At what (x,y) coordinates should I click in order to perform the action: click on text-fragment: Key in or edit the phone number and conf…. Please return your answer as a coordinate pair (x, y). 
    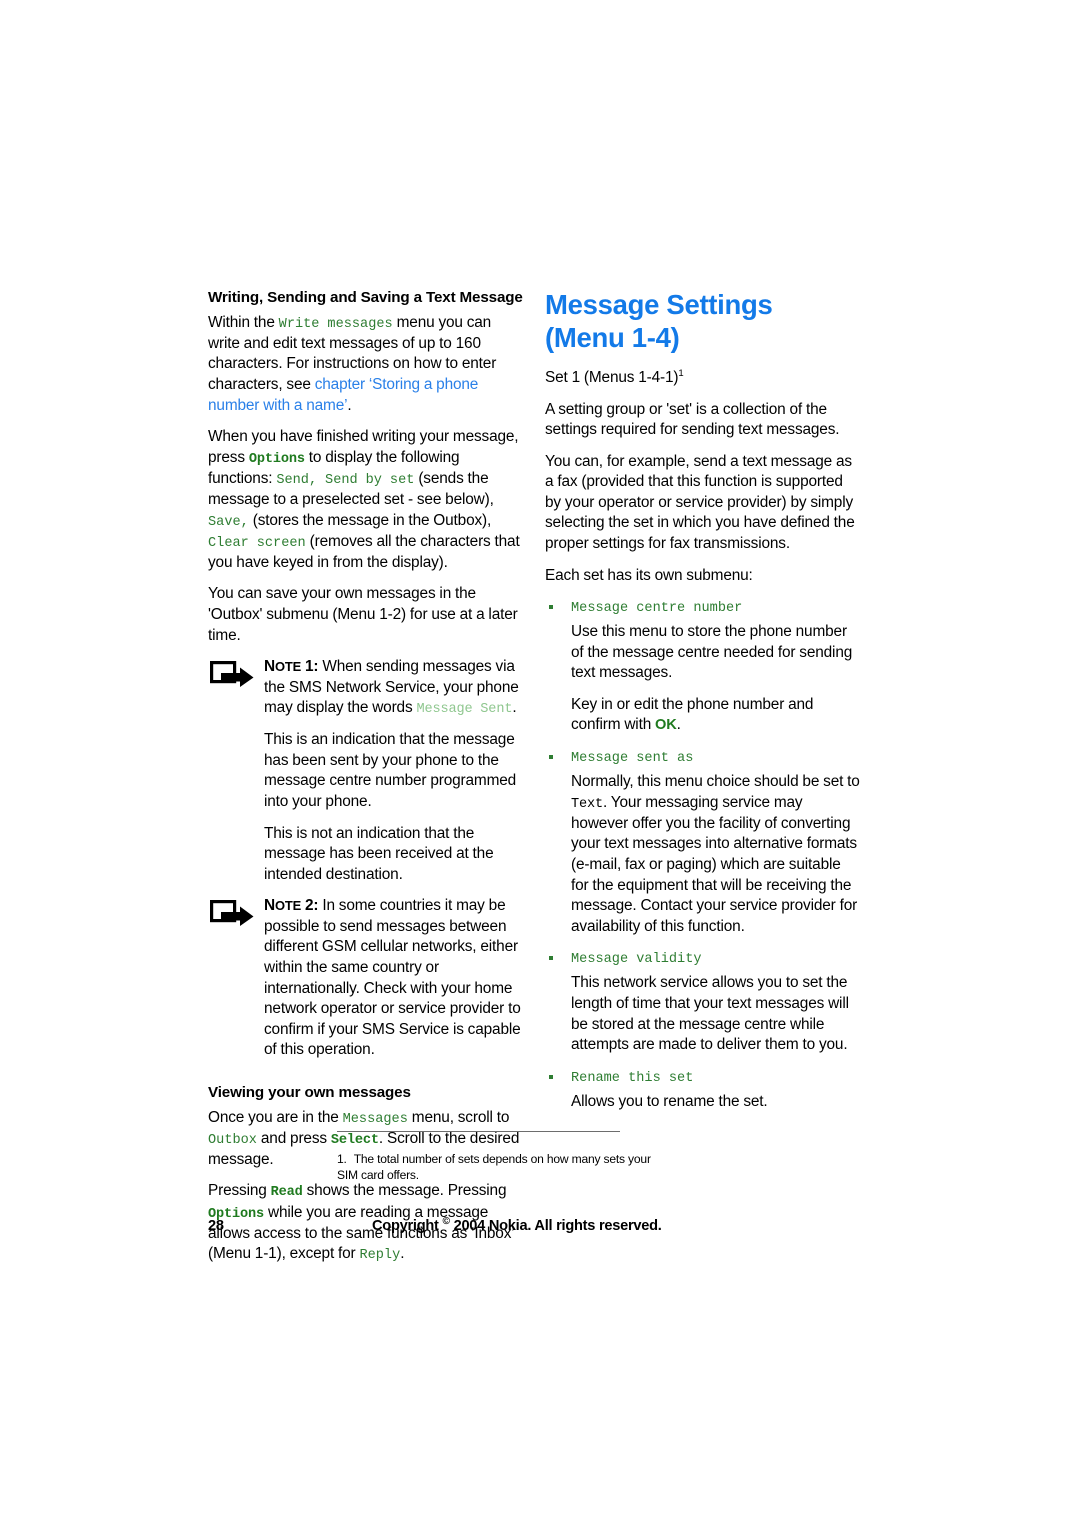
    Looking at the image, I should click on (692, 714).